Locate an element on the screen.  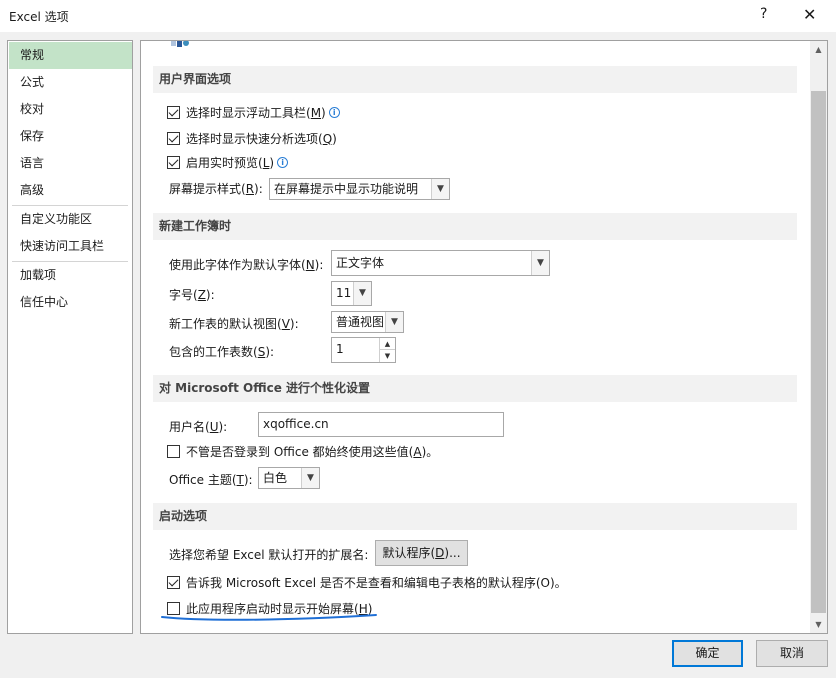
help-button: ? is located at coordinates (763, 14).